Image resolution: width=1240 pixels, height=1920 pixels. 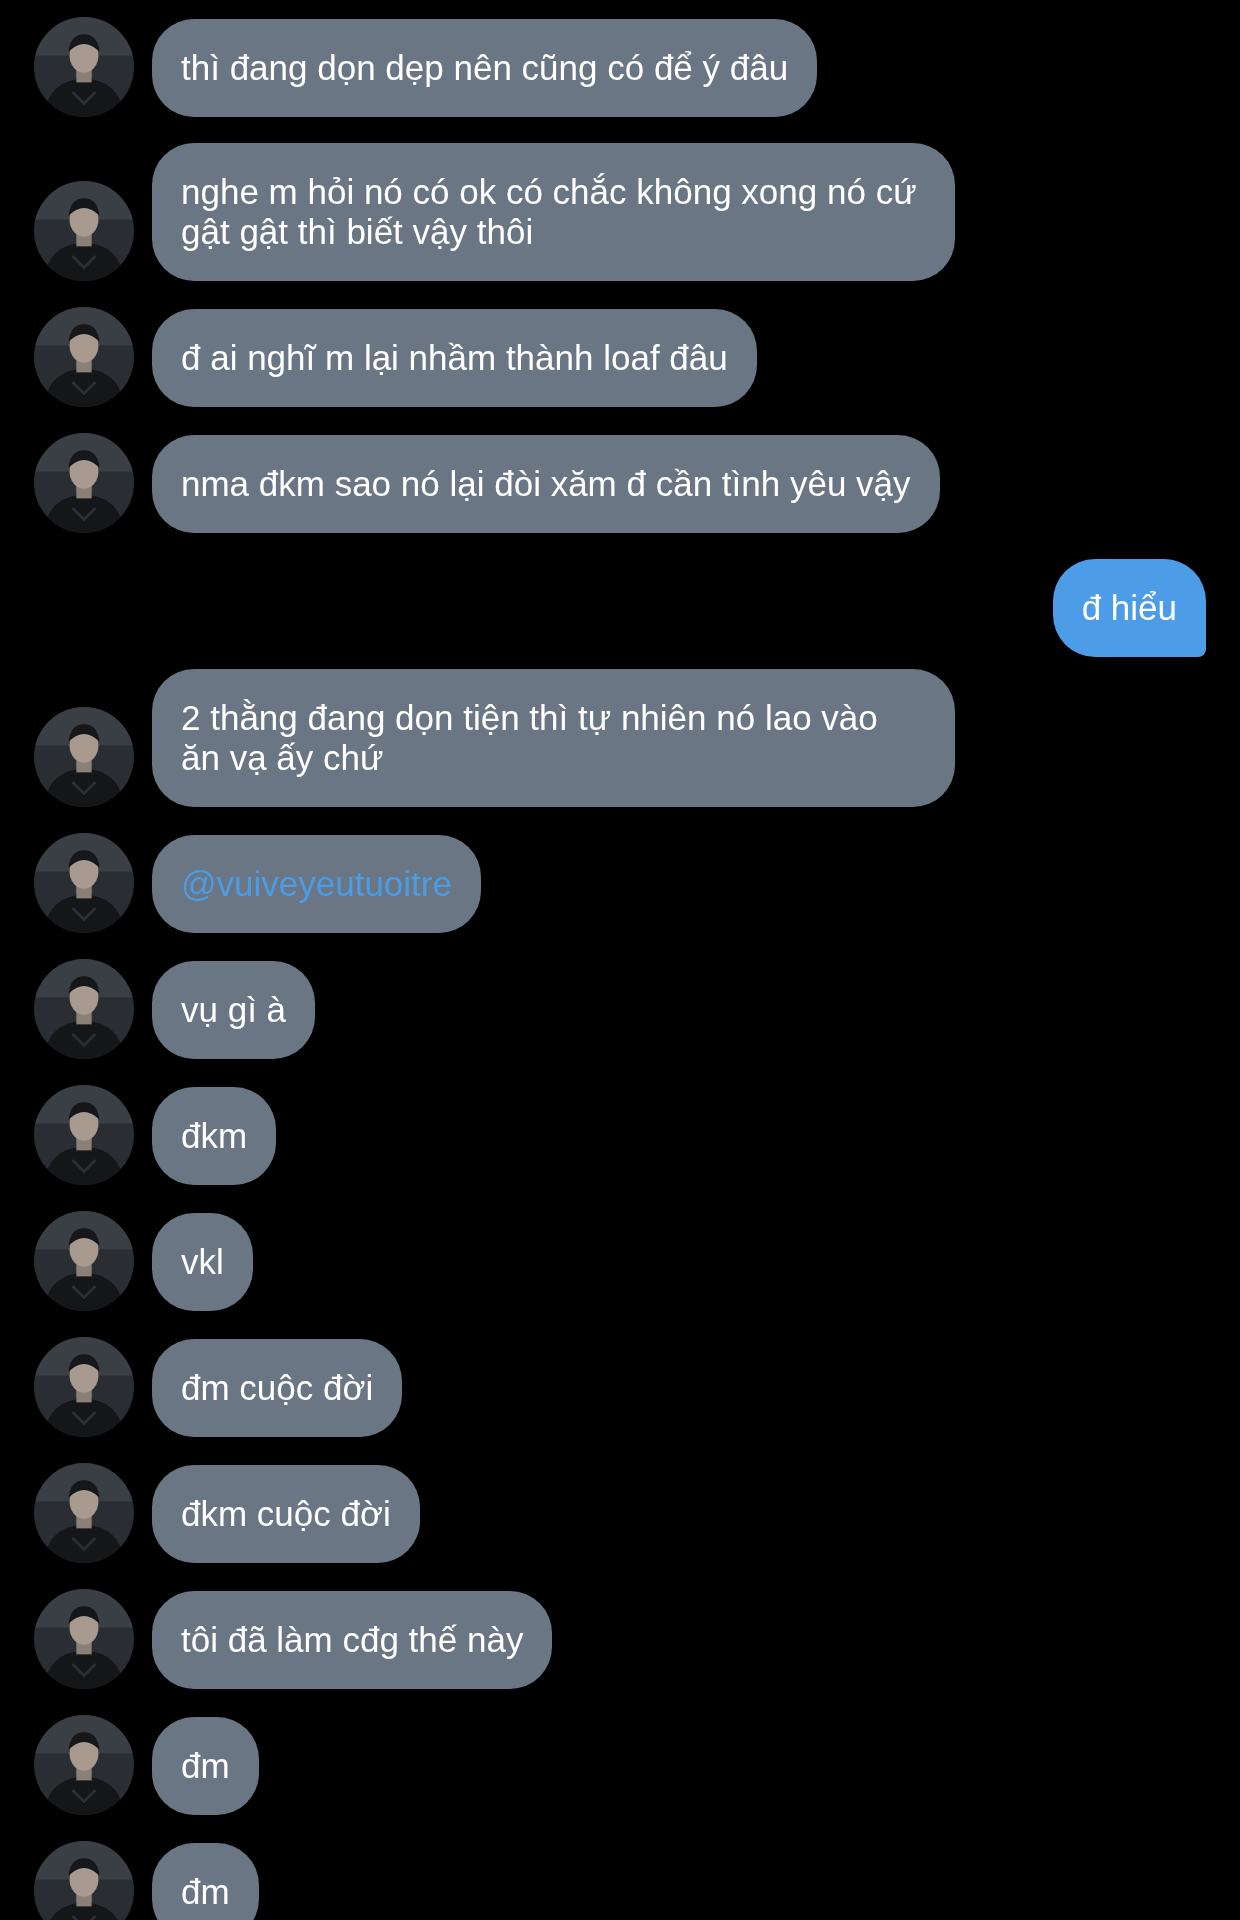 I want to click on message-bubble: vụ gì à, so click(x=234, y=1010).